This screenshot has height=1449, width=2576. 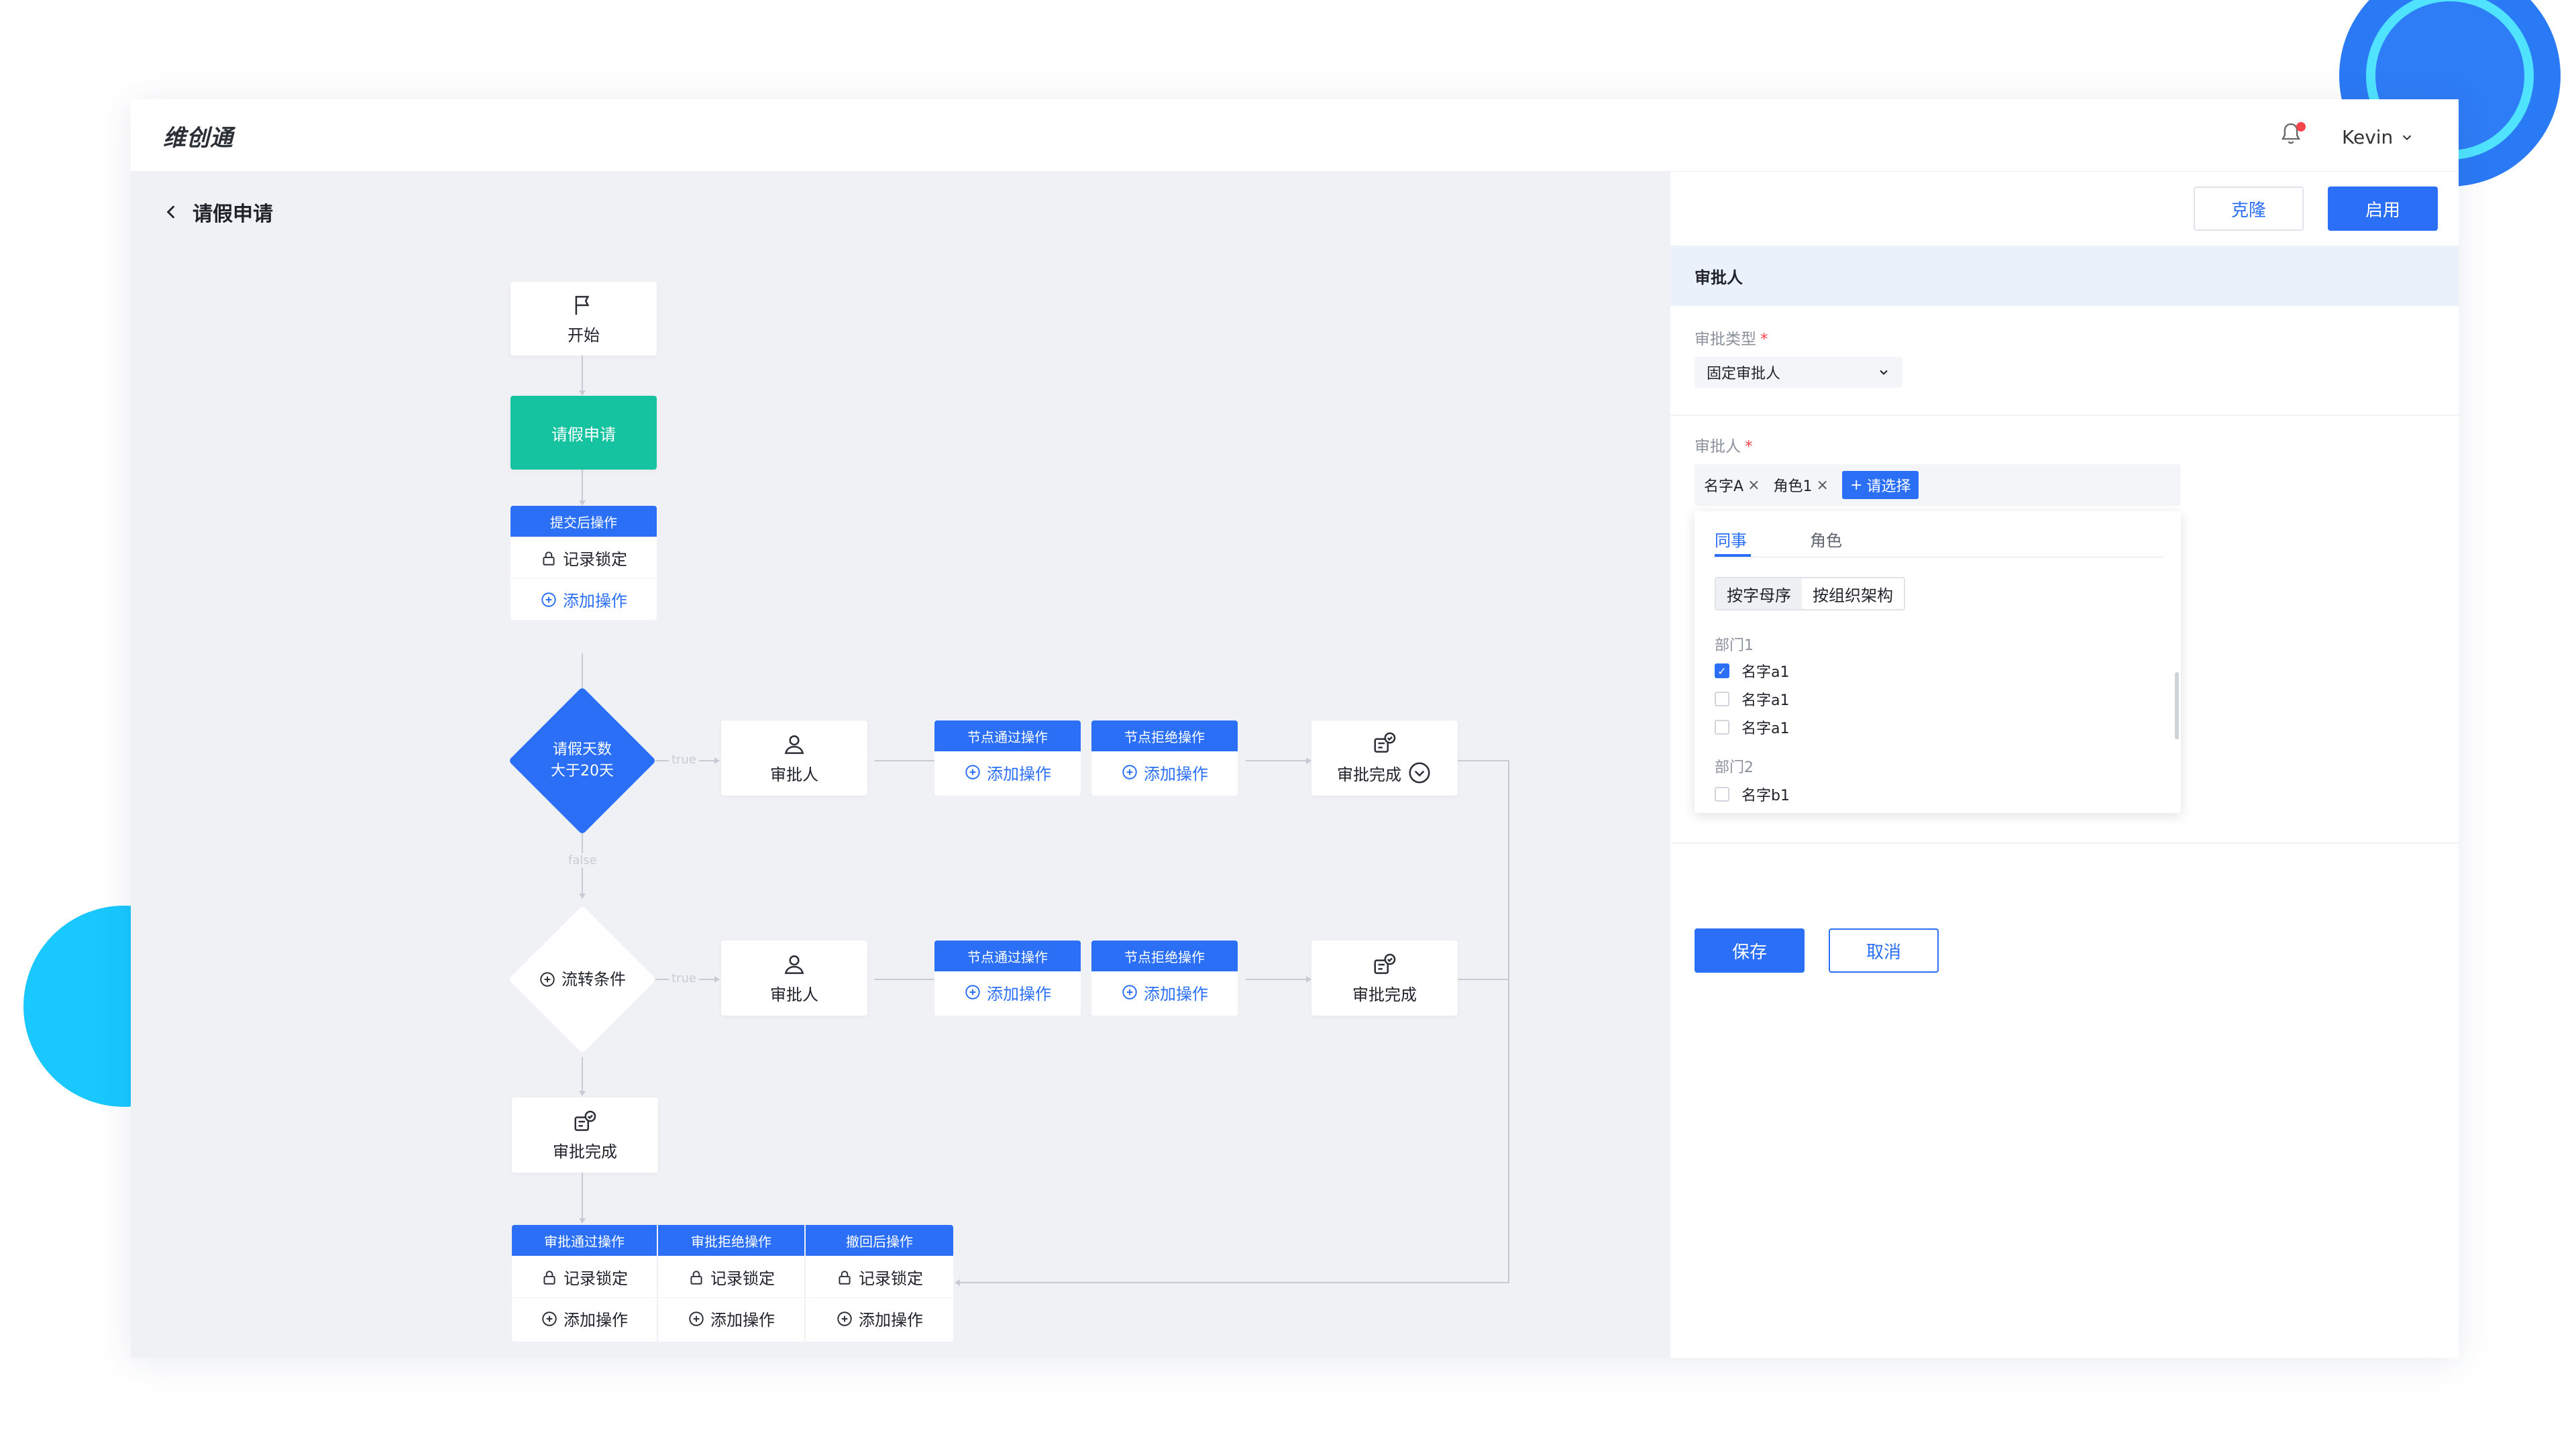 I want to click on apply-node: 请假申请, so click(x=584, y=433).